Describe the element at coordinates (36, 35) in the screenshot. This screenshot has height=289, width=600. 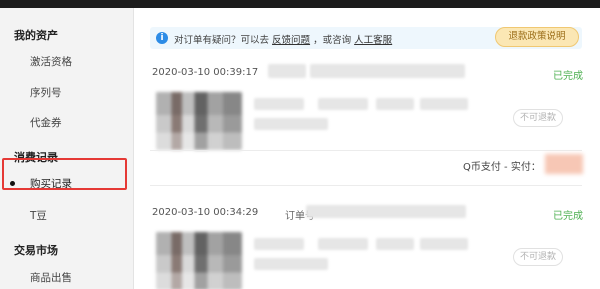
I see `sidebar-group-assets: 我的资产` at that location.